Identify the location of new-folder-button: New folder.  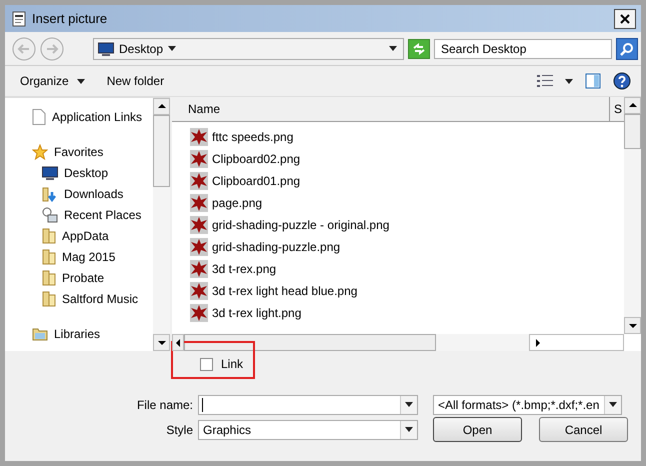
(136, 81).